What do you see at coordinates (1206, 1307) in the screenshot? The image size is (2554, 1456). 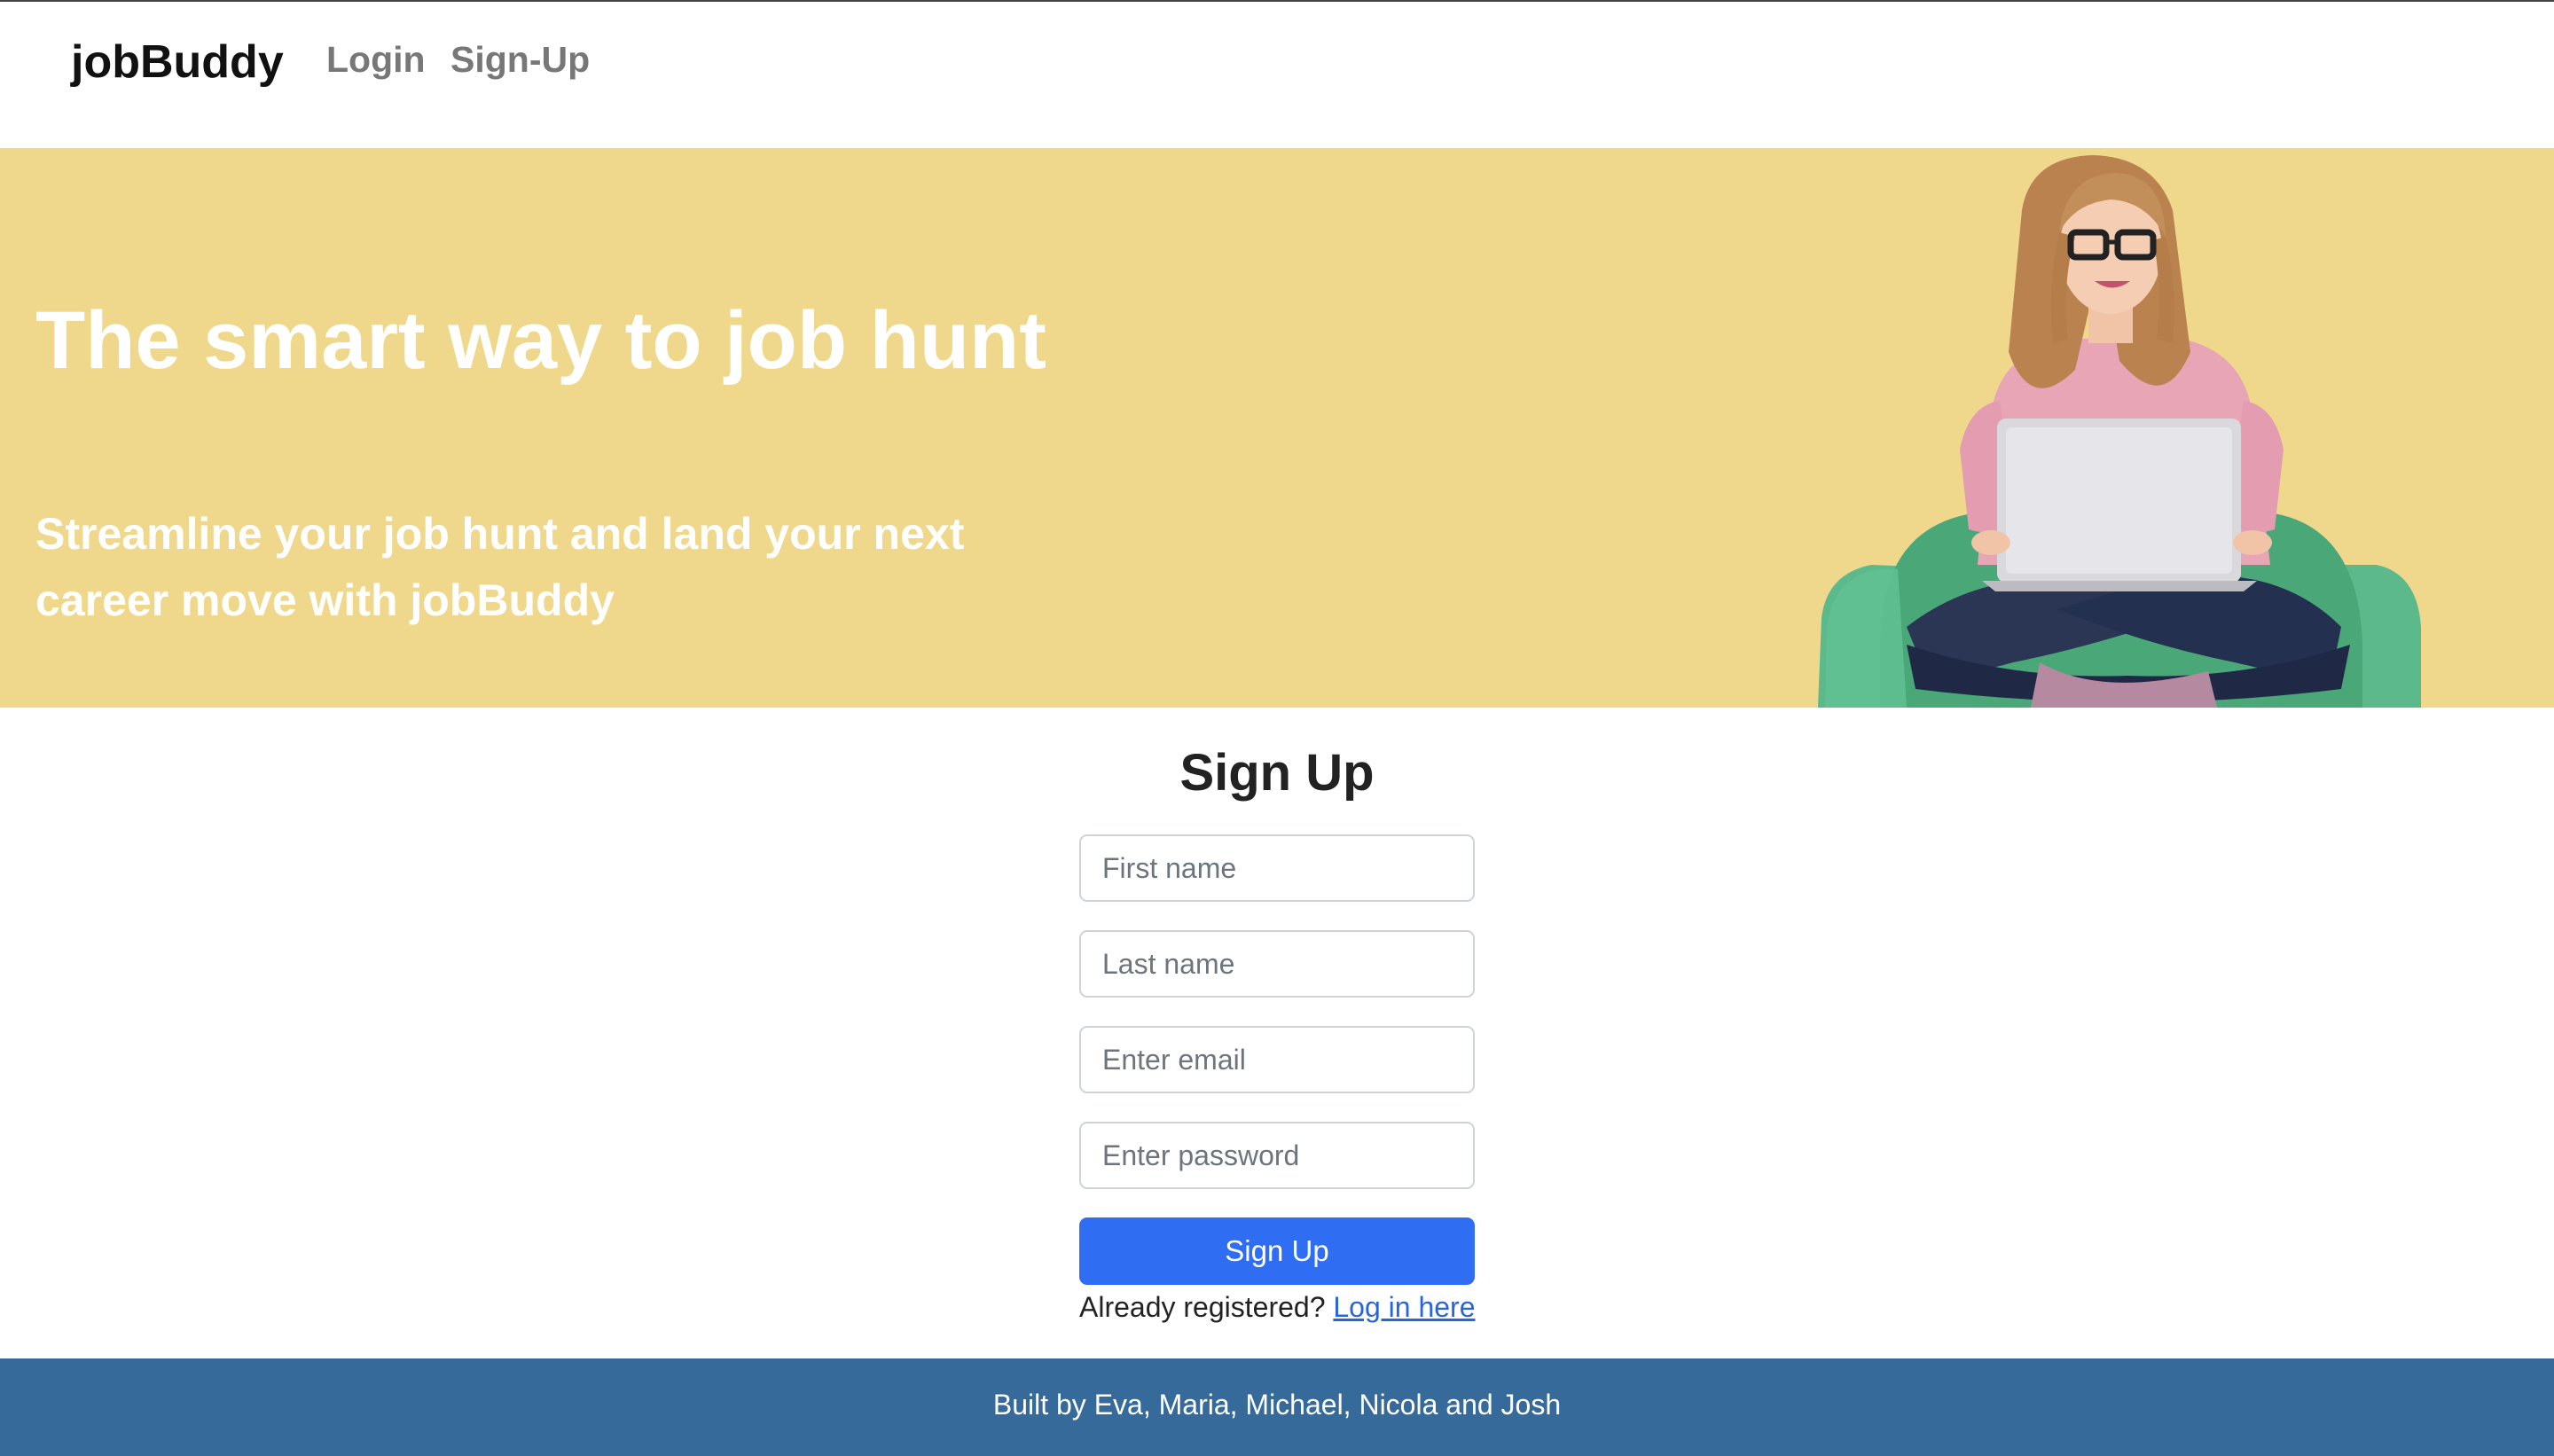 I see `login-prompt-text: Already registered?` at bounding box center [1206, 1307].